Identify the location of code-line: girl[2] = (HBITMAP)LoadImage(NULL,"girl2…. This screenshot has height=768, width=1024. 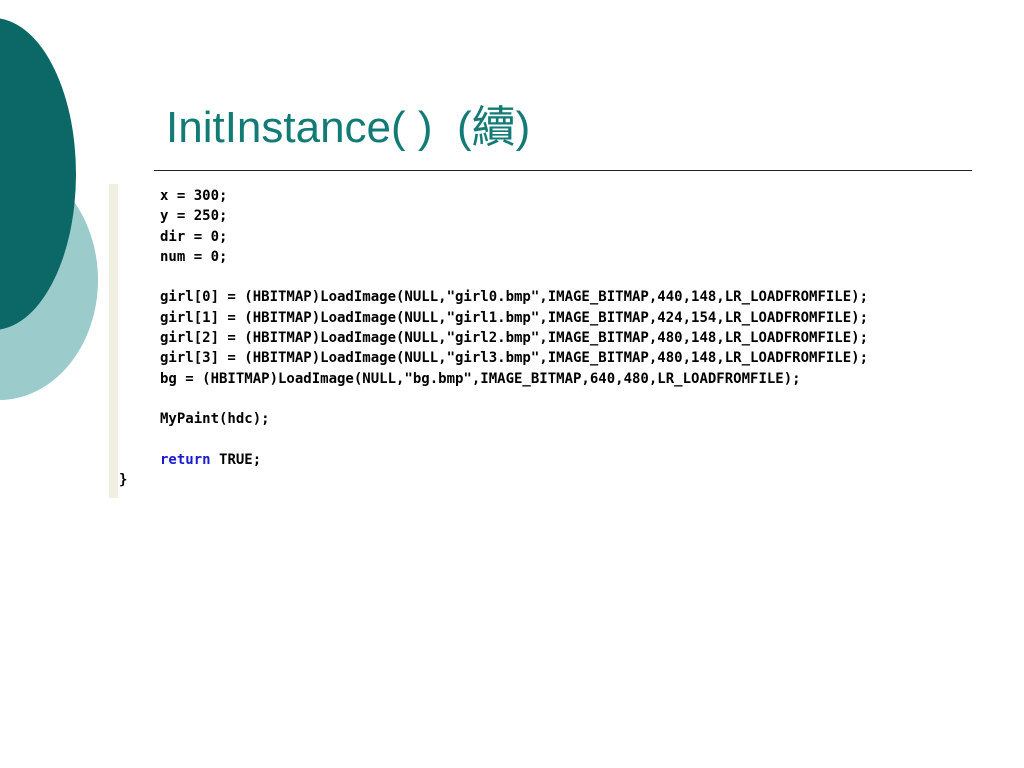
(514, 338).